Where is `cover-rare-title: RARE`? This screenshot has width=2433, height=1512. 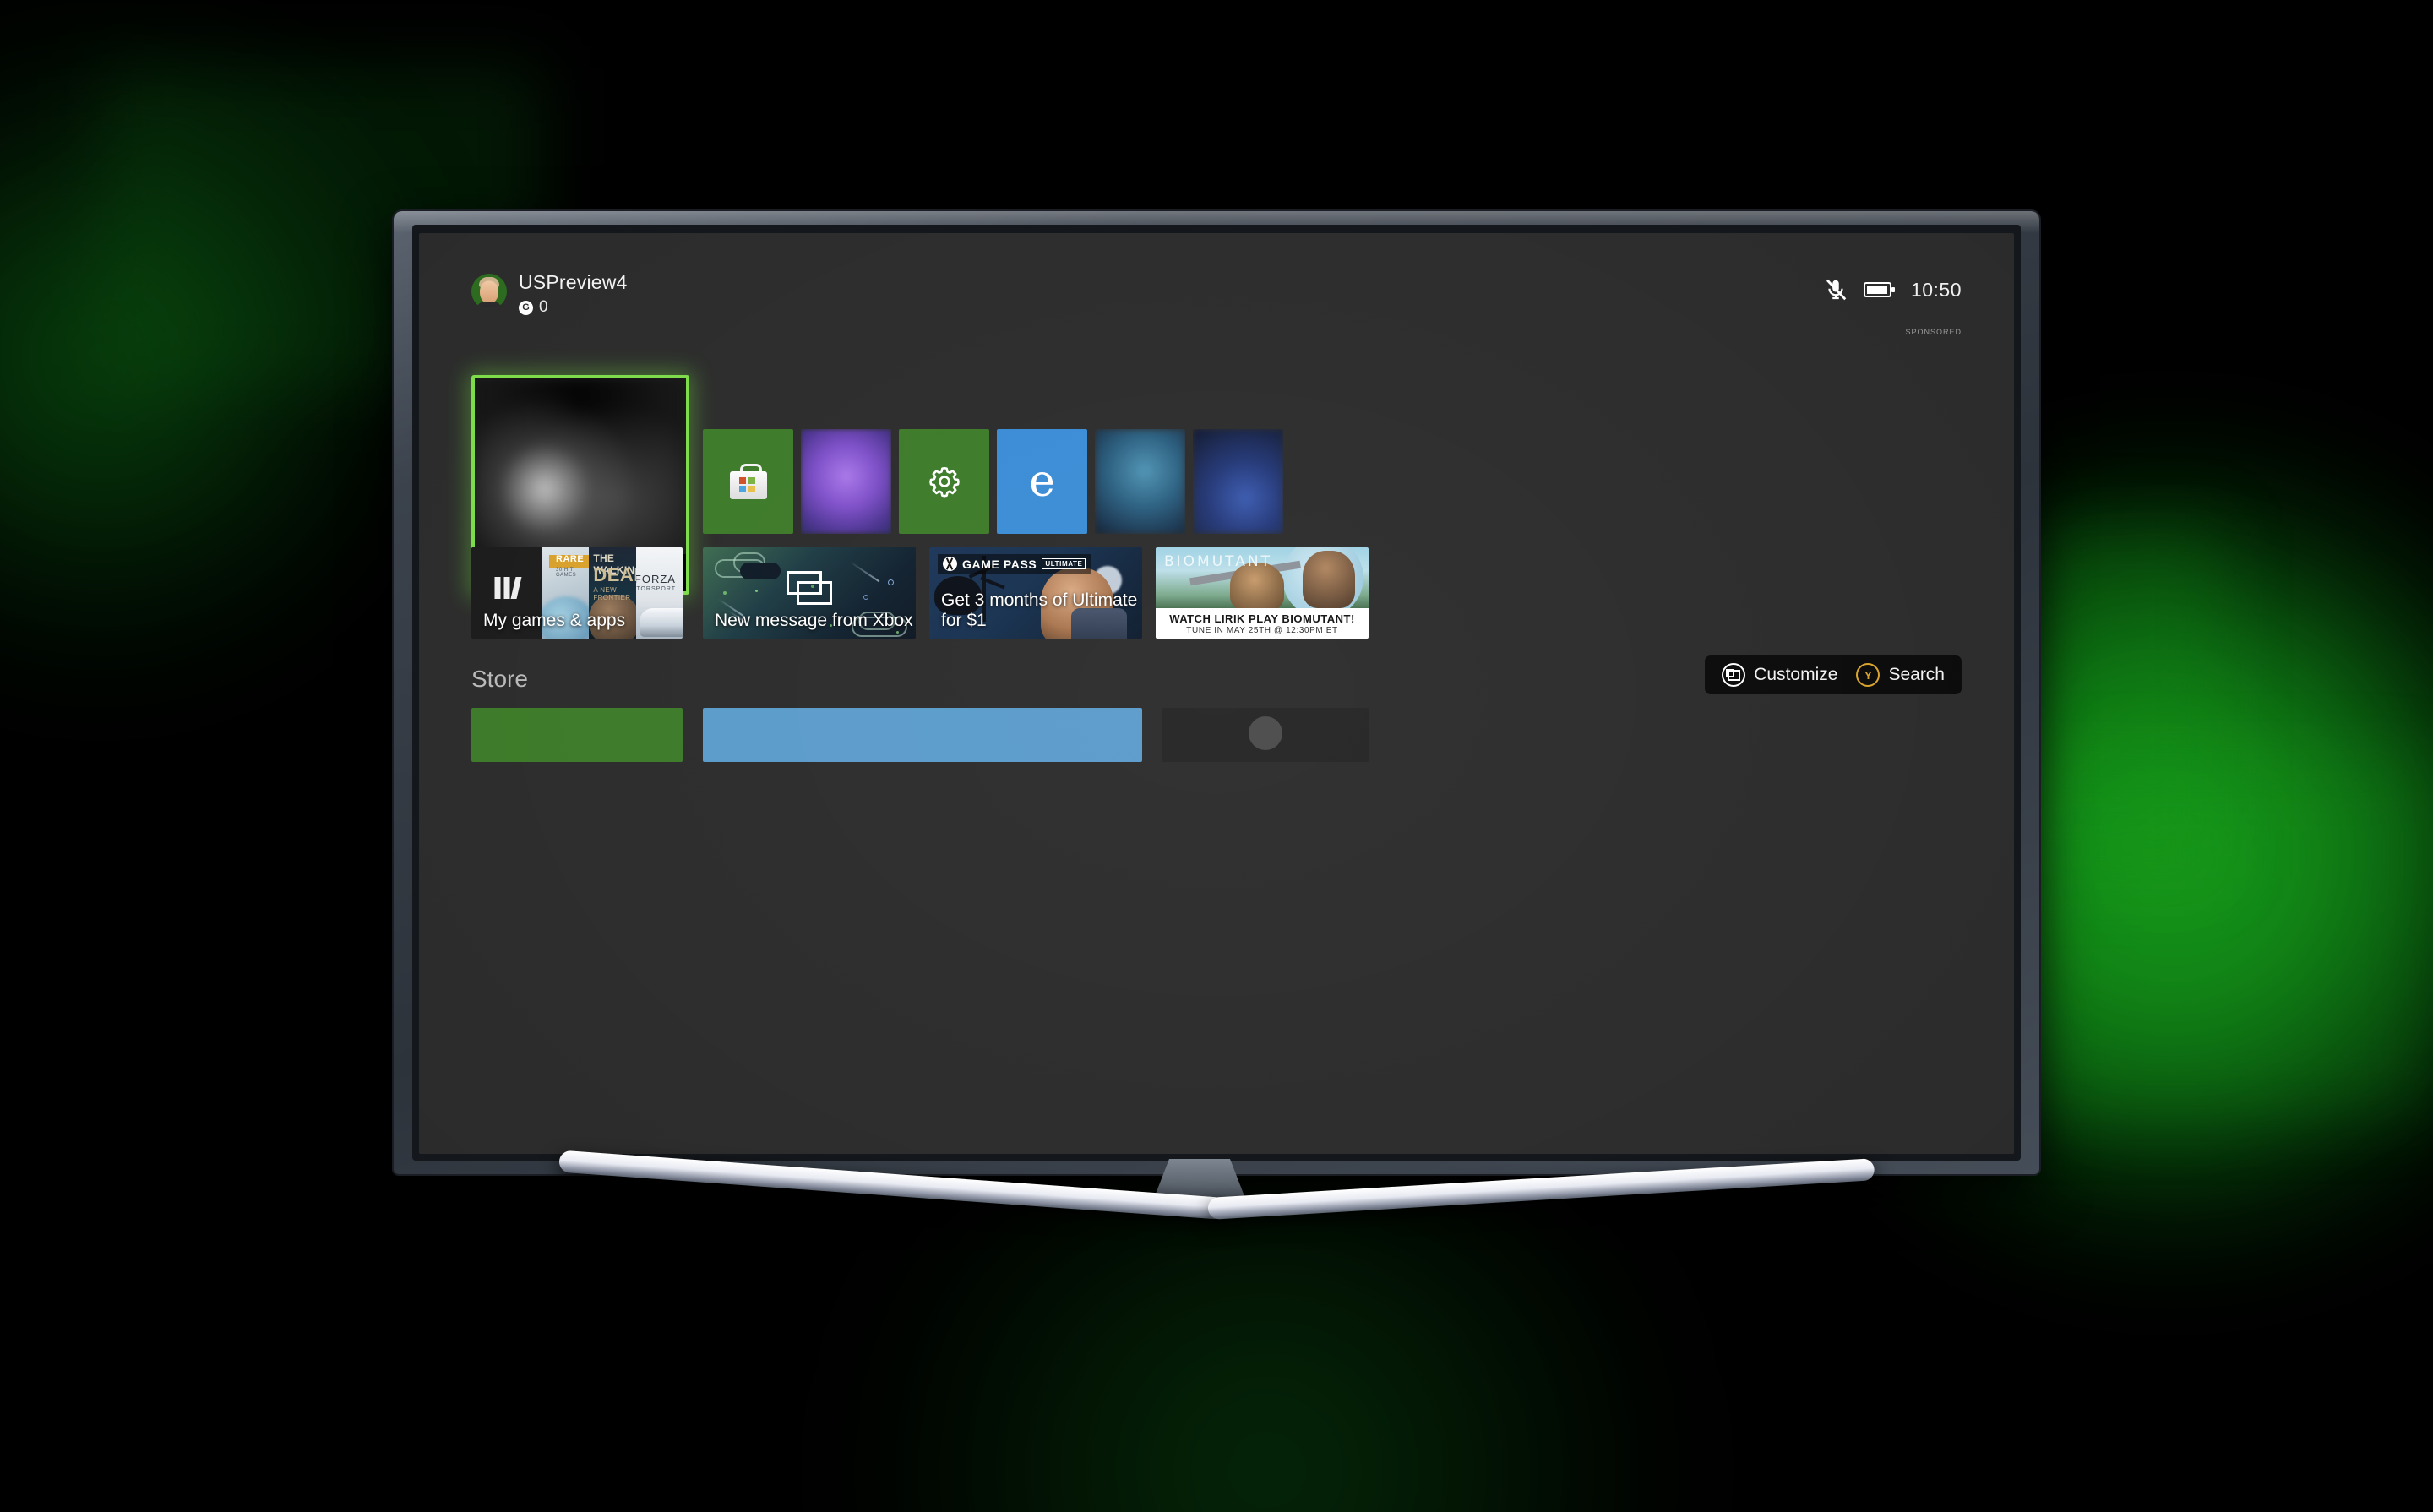
cover-rare-title: RARE is located at coordinates (571, 559).